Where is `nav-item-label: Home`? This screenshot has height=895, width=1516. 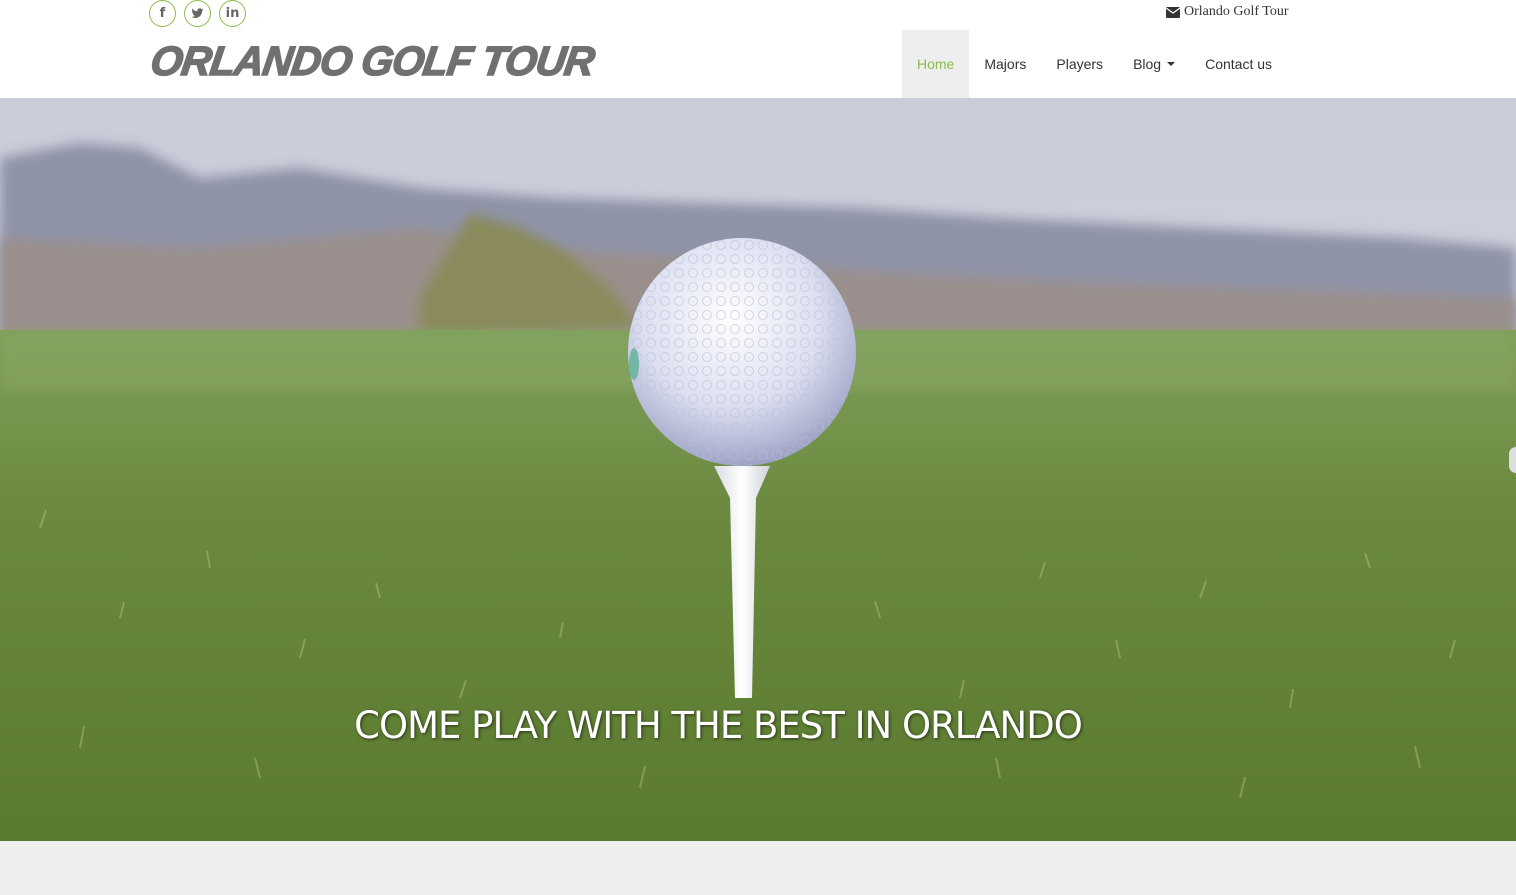 nav-item-label: Home is located at coordinates (936, 64).